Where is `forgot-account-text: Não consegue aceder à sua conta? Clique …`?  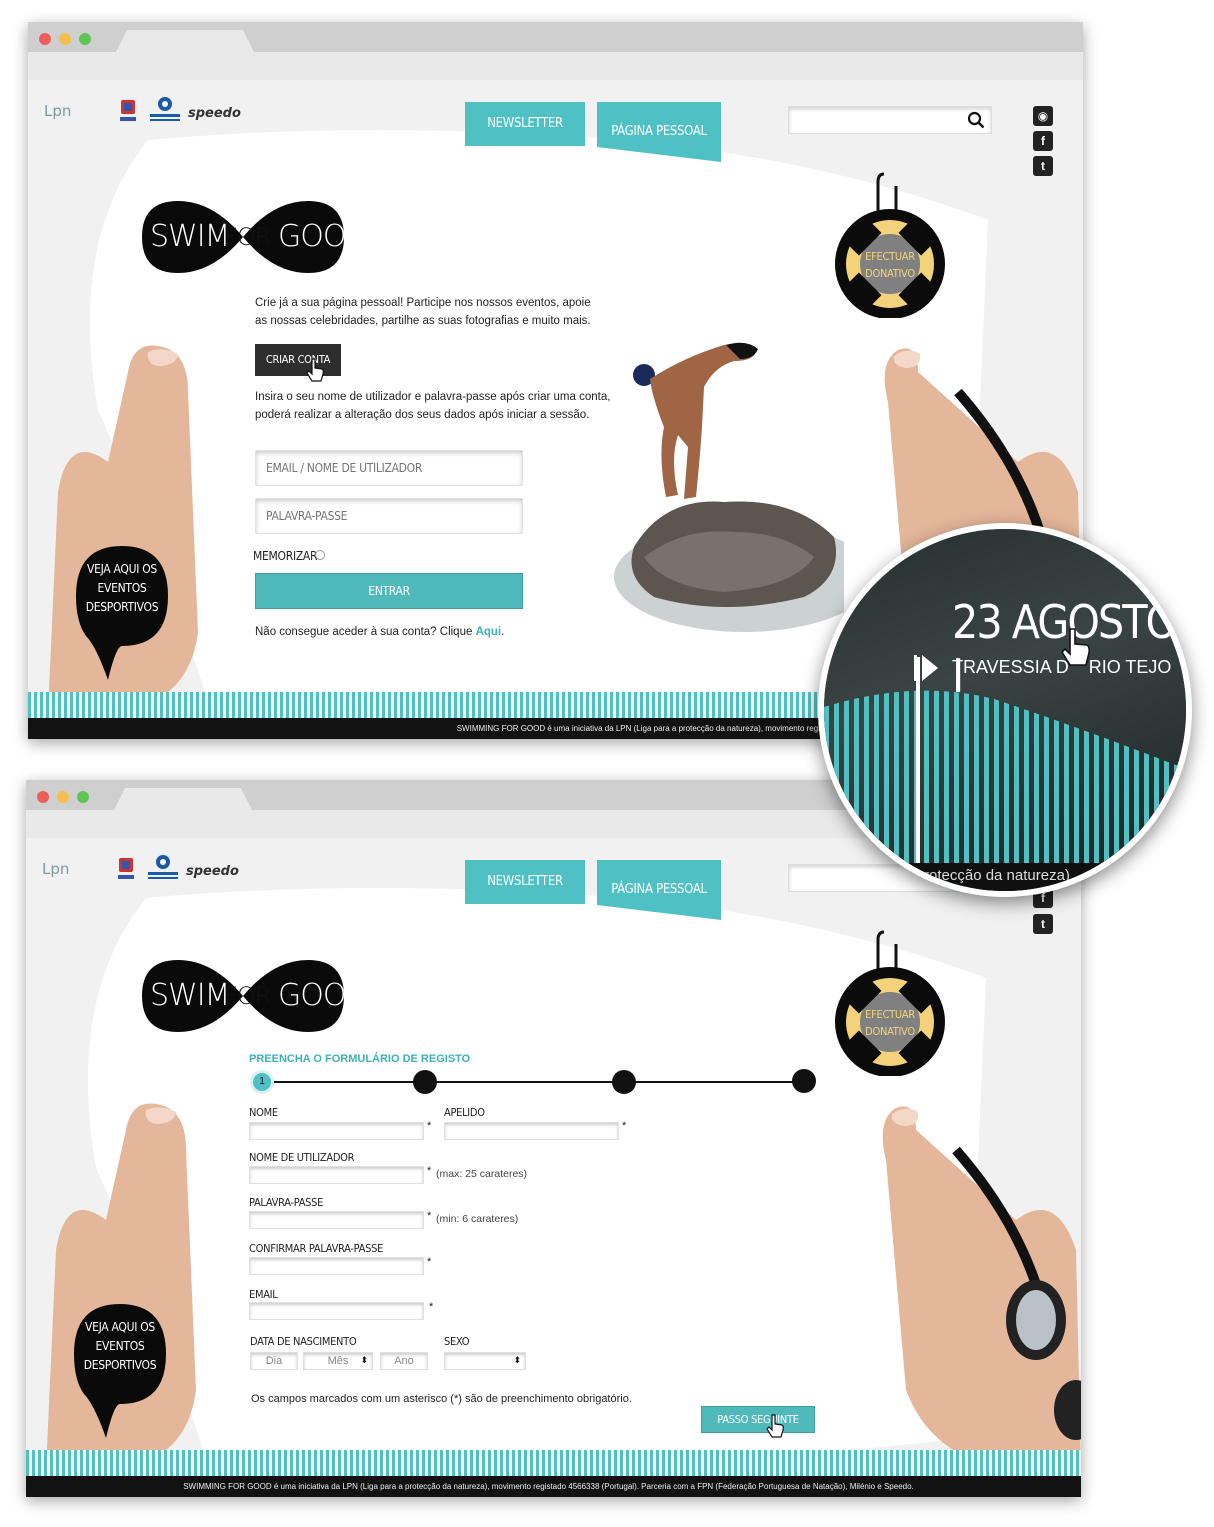
forgot-account-text: Não consegue aceder à sua conta? Clique … is located at coordinates (380, 632).